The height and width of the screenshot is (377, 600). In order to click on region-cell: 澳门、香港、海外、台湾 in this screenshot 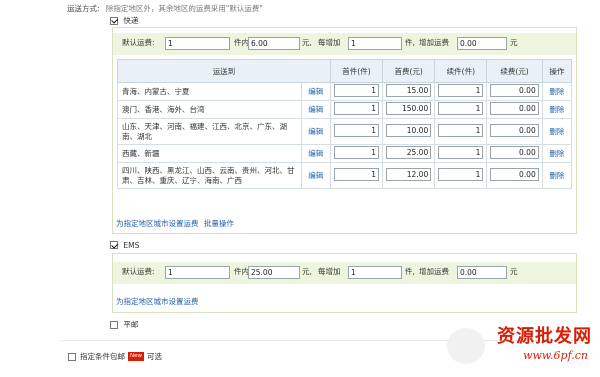, I will do `click(209, 109)`.